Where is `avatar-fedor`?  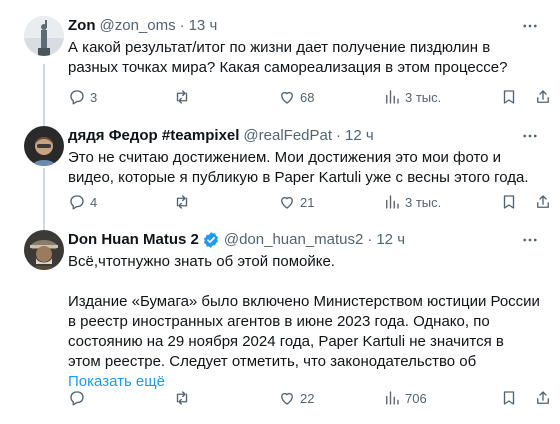 avatar-fedor is located at coordinates (44, 146).